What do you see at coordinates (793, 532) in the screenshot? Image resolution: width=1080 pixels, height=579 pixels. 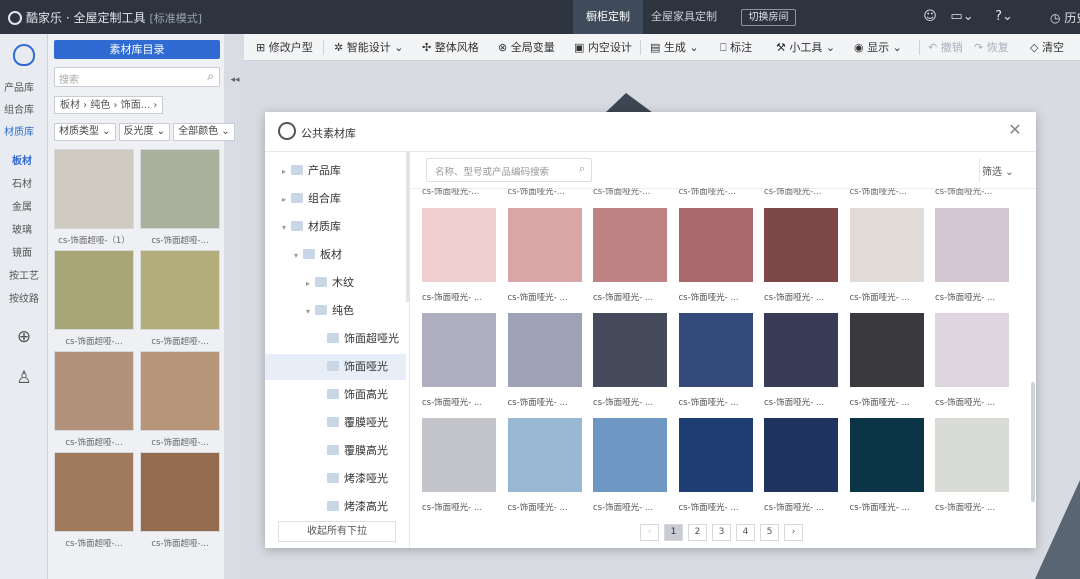 I see `next-page-button: ›` at bounding box center [793, 532].